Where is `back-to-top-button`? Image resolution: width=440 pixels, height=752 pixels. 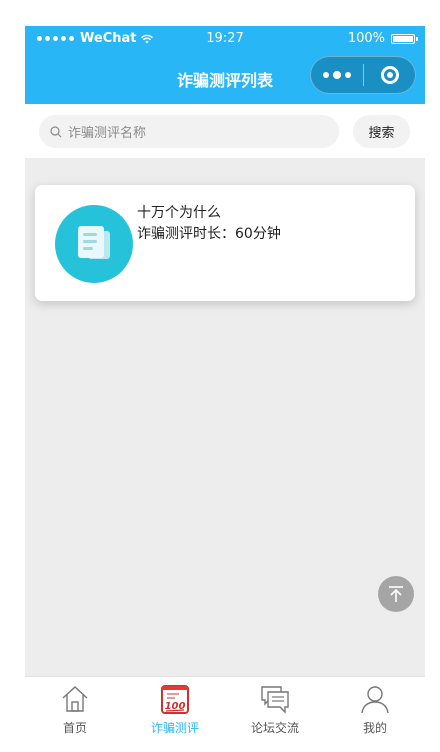
back-to-top-button is located at coordinates (396, 594).